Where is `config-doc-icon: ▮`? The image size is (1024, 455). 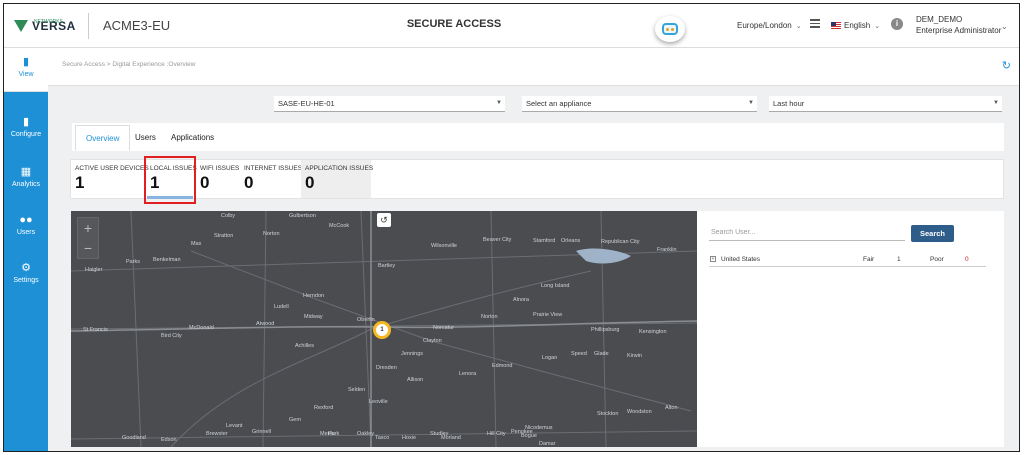 config-doc-icon: ▮ is located at coordinates (26, 122).